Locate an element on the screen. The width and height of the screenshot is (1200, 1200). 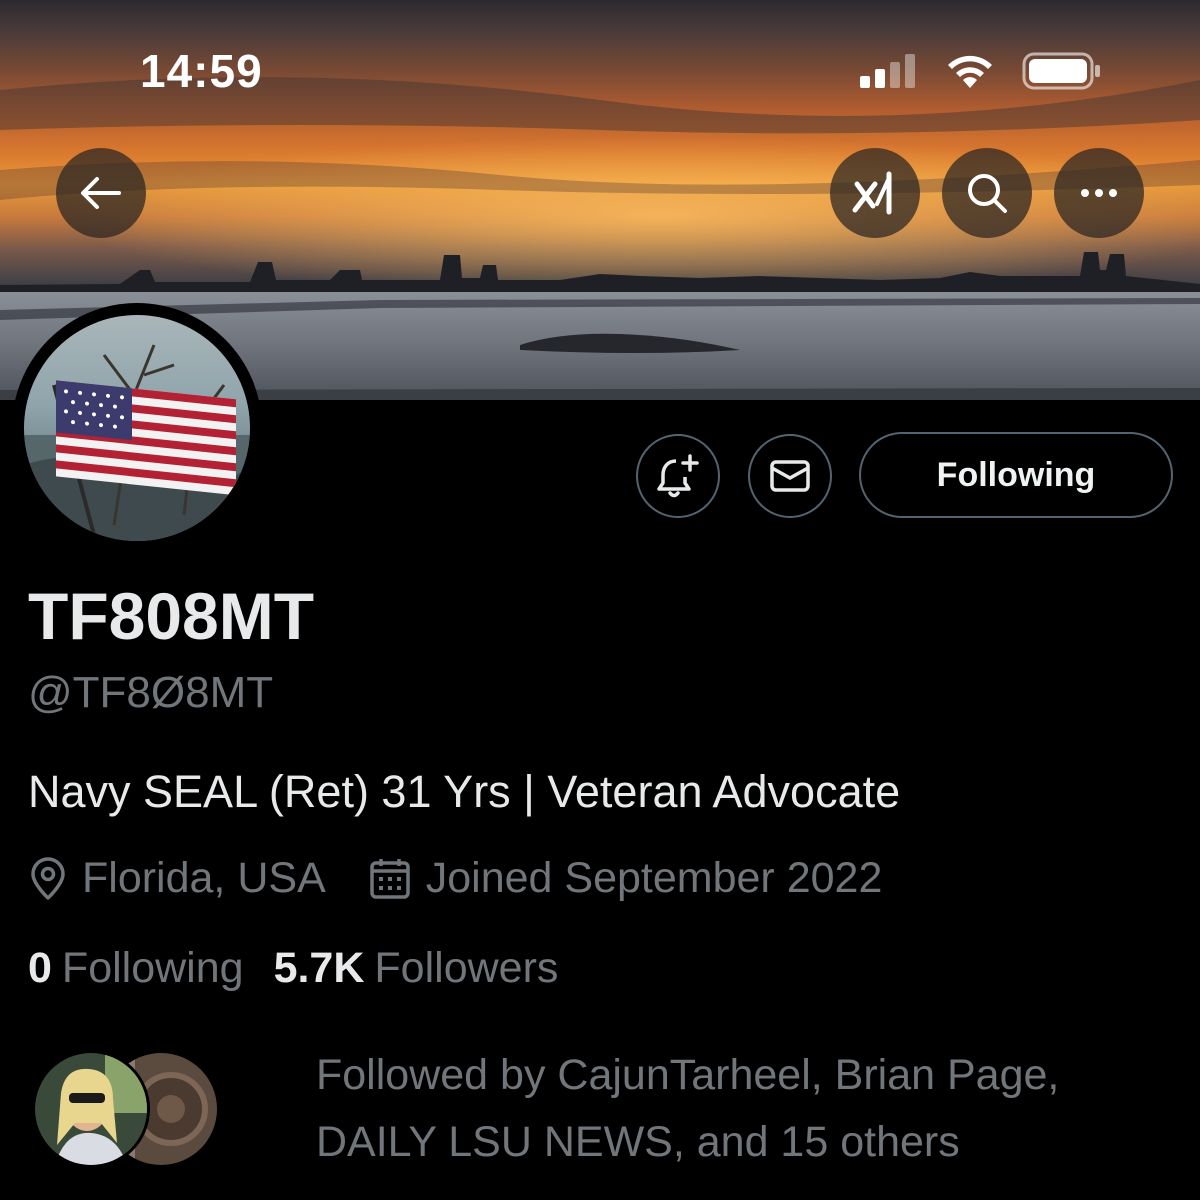
follow-counts: 0 Following 5.7K Followers is located at coordinates (293, 968).